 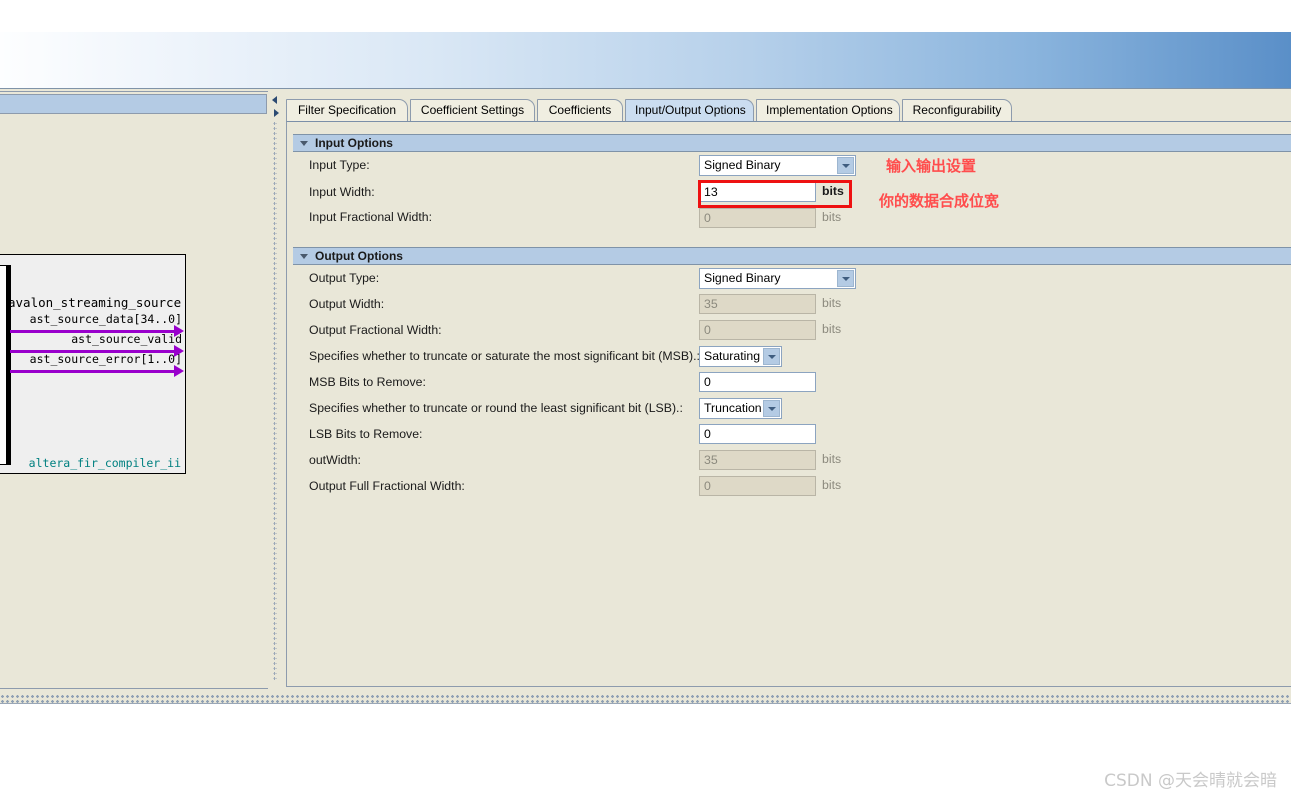 I want to click on label-output-fractional-width: Output Fractional Width:, so click(x=375, y=330).